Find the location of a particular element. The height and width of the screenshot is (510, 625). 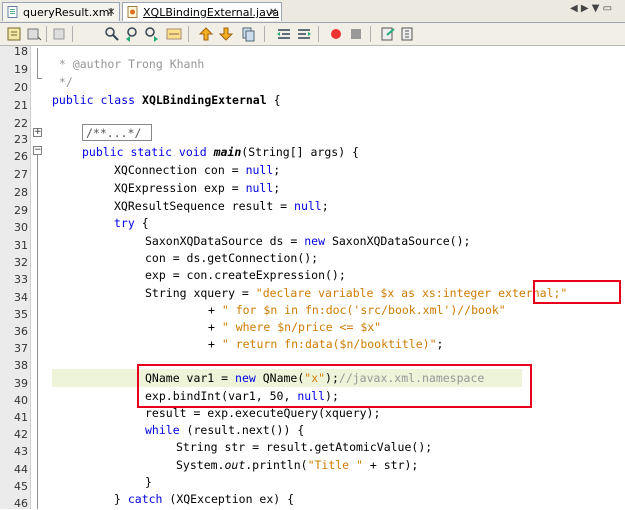

line-number: 29 is located at coordinates (21, 210).